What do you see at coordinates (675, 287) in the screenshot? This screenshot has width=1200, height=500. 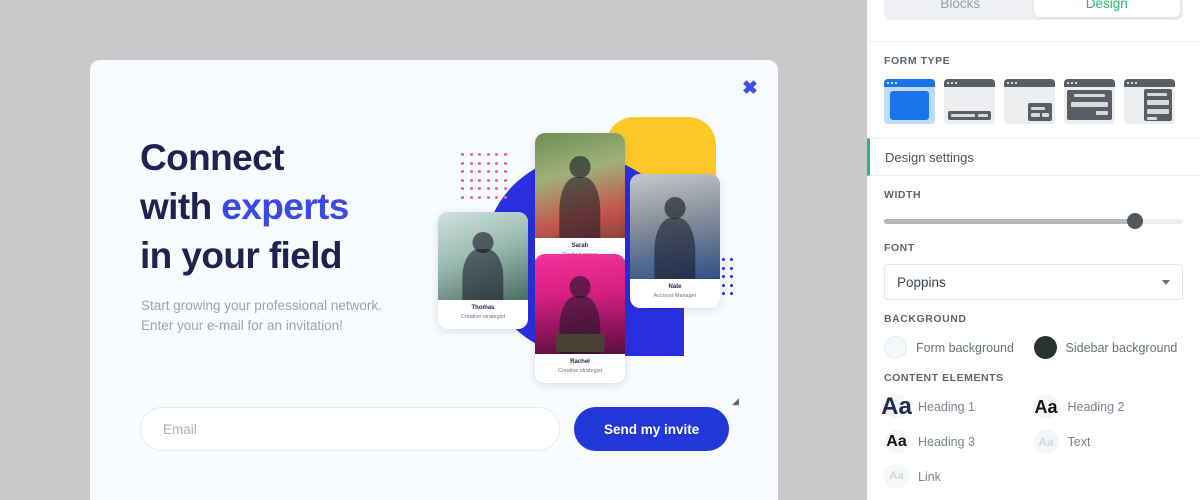 I see `person-name: Nate` at bounding box center [675, 287].